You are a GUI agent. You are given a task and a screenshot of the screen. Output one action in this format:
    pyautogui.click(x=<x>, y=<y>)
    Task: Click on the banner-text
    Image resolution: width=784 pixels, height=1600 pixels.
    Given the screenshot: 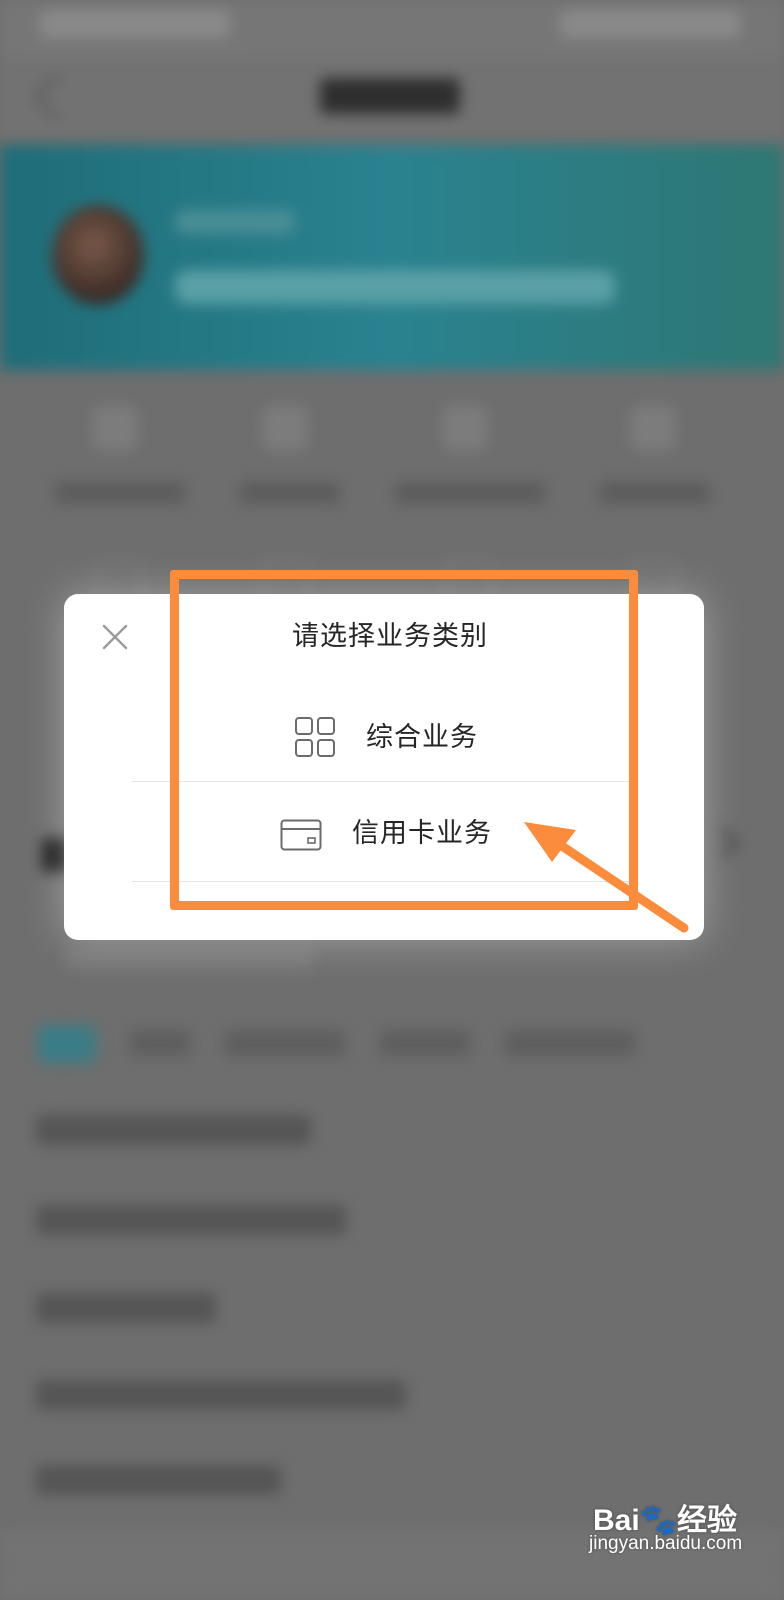 What is the action you would take?
    pyautogui.click(x=235, y=222)
    